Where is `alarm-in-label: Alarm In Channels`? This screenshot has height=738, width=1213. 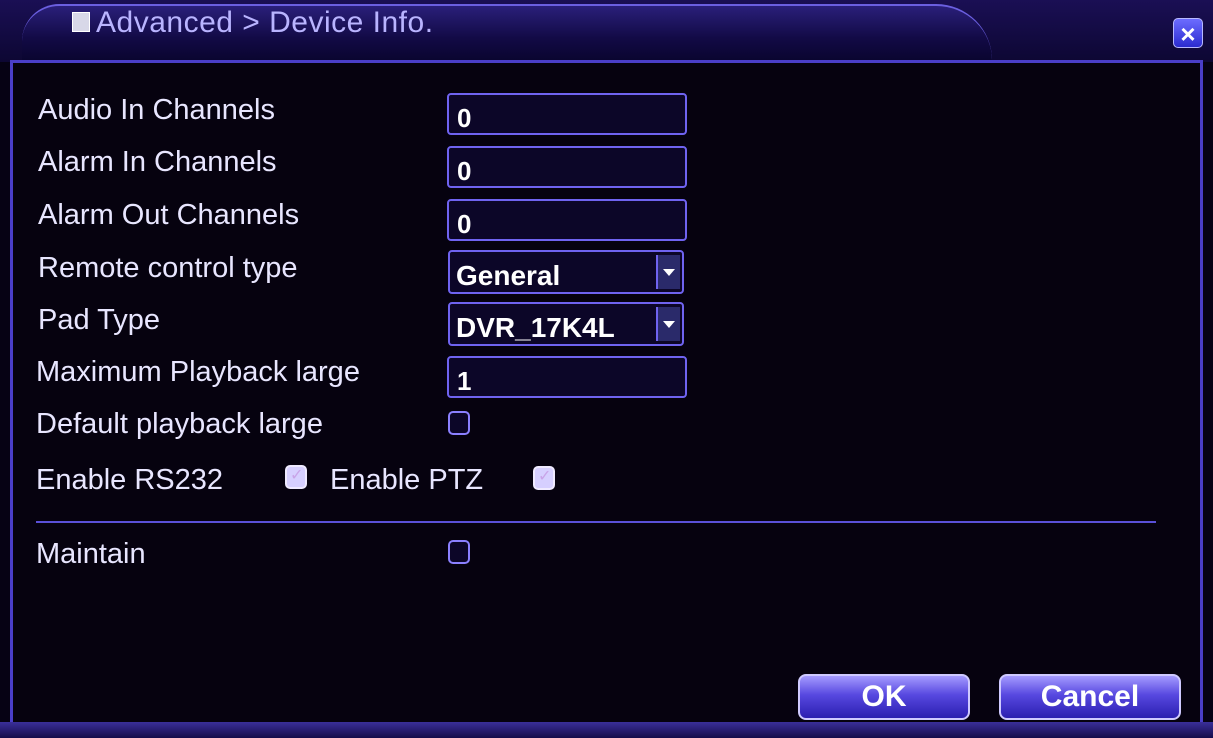
alarm-in-label: Alarm In Channels is located at coordinates (157, 162).